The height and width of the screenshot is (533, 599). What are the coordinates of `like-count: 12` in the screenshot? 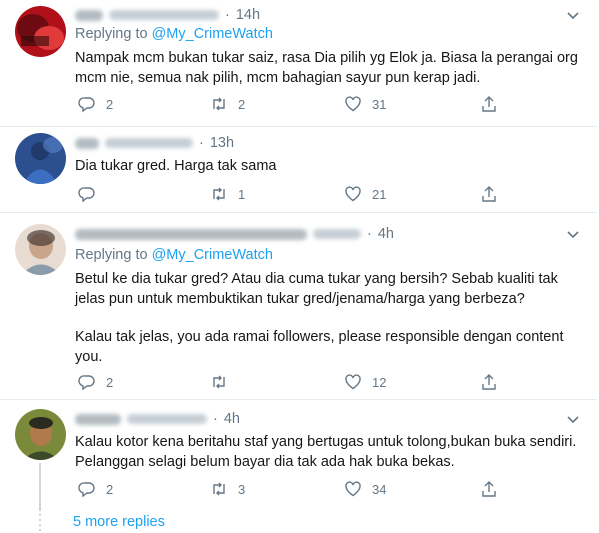 It's located at (379, 382).